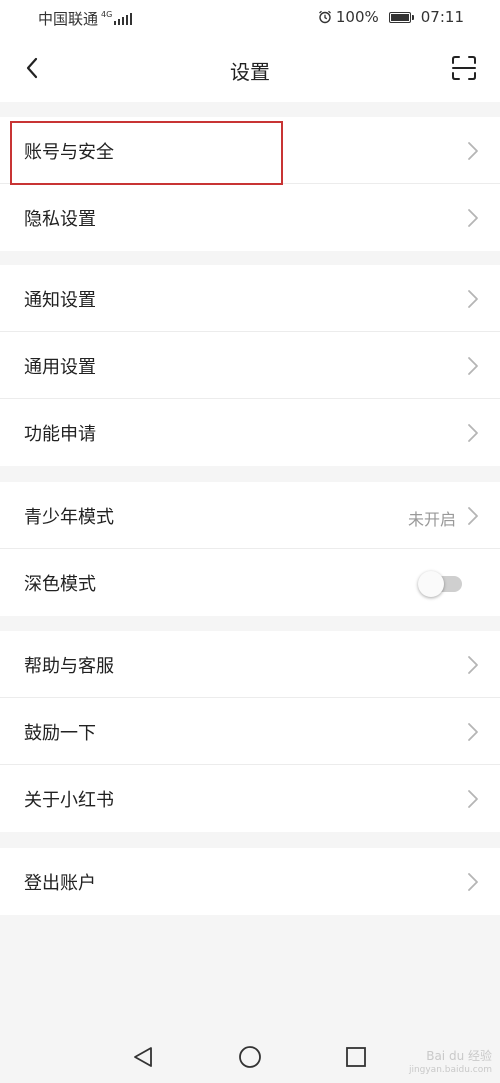 This screenshot has height=1083, width=500. What do you see at coordinates (69, 517) in the screenshot?
I see `settings-item-label: 青少年模式` at bounding box center [69, 517].